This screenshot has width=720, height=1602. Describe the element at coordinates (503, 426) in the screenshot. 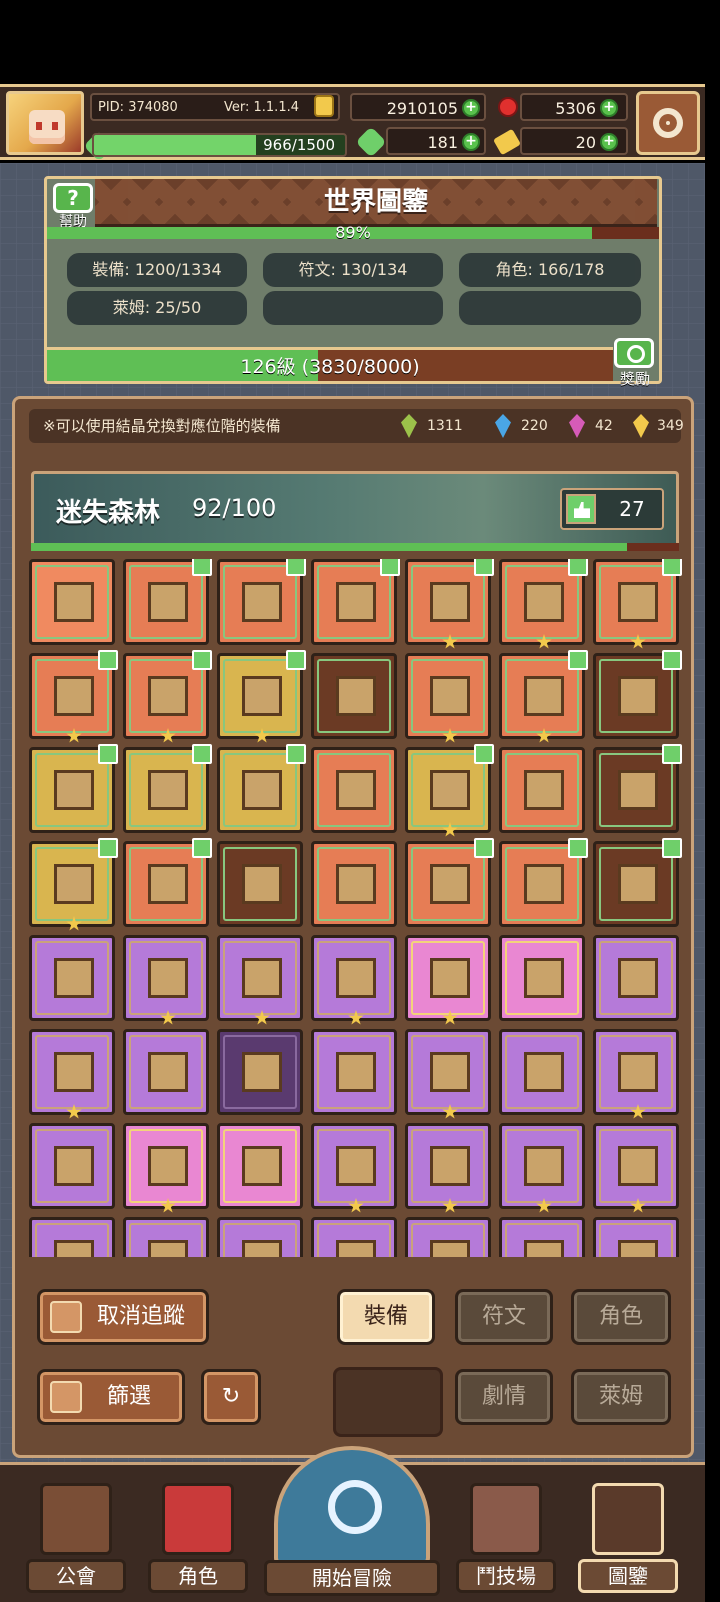

I see `blue-crystal-icon` at that location.